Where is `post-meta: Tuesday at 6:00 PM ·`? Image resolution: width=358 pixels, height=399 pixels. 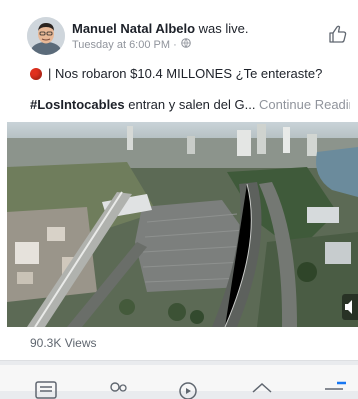 post-meta: Tuesday at 6:00 PM · is located at coordinates (131, 44).